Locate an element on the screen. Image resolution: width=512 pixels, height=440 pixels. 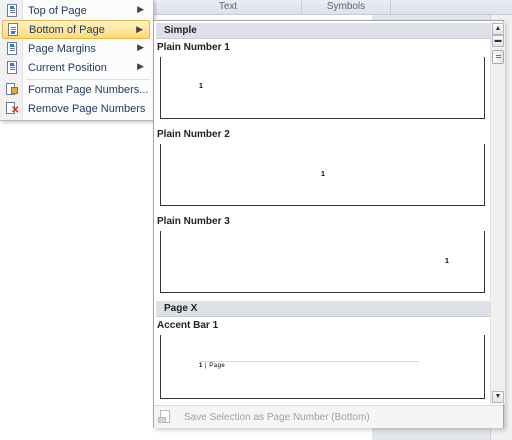
menu-item-bottom-of-page: Bottom of Page ▶ is located at coordinates (76, 29).